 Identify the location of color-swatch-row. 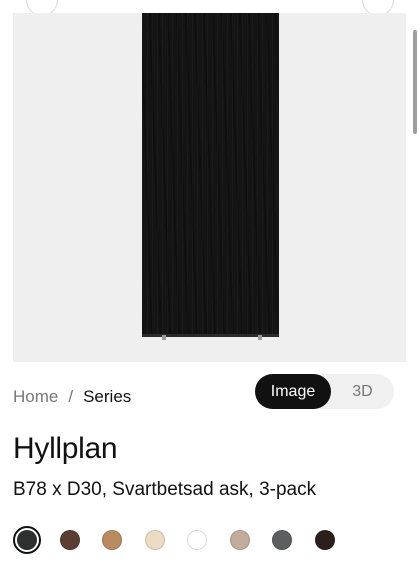
(183, 540).